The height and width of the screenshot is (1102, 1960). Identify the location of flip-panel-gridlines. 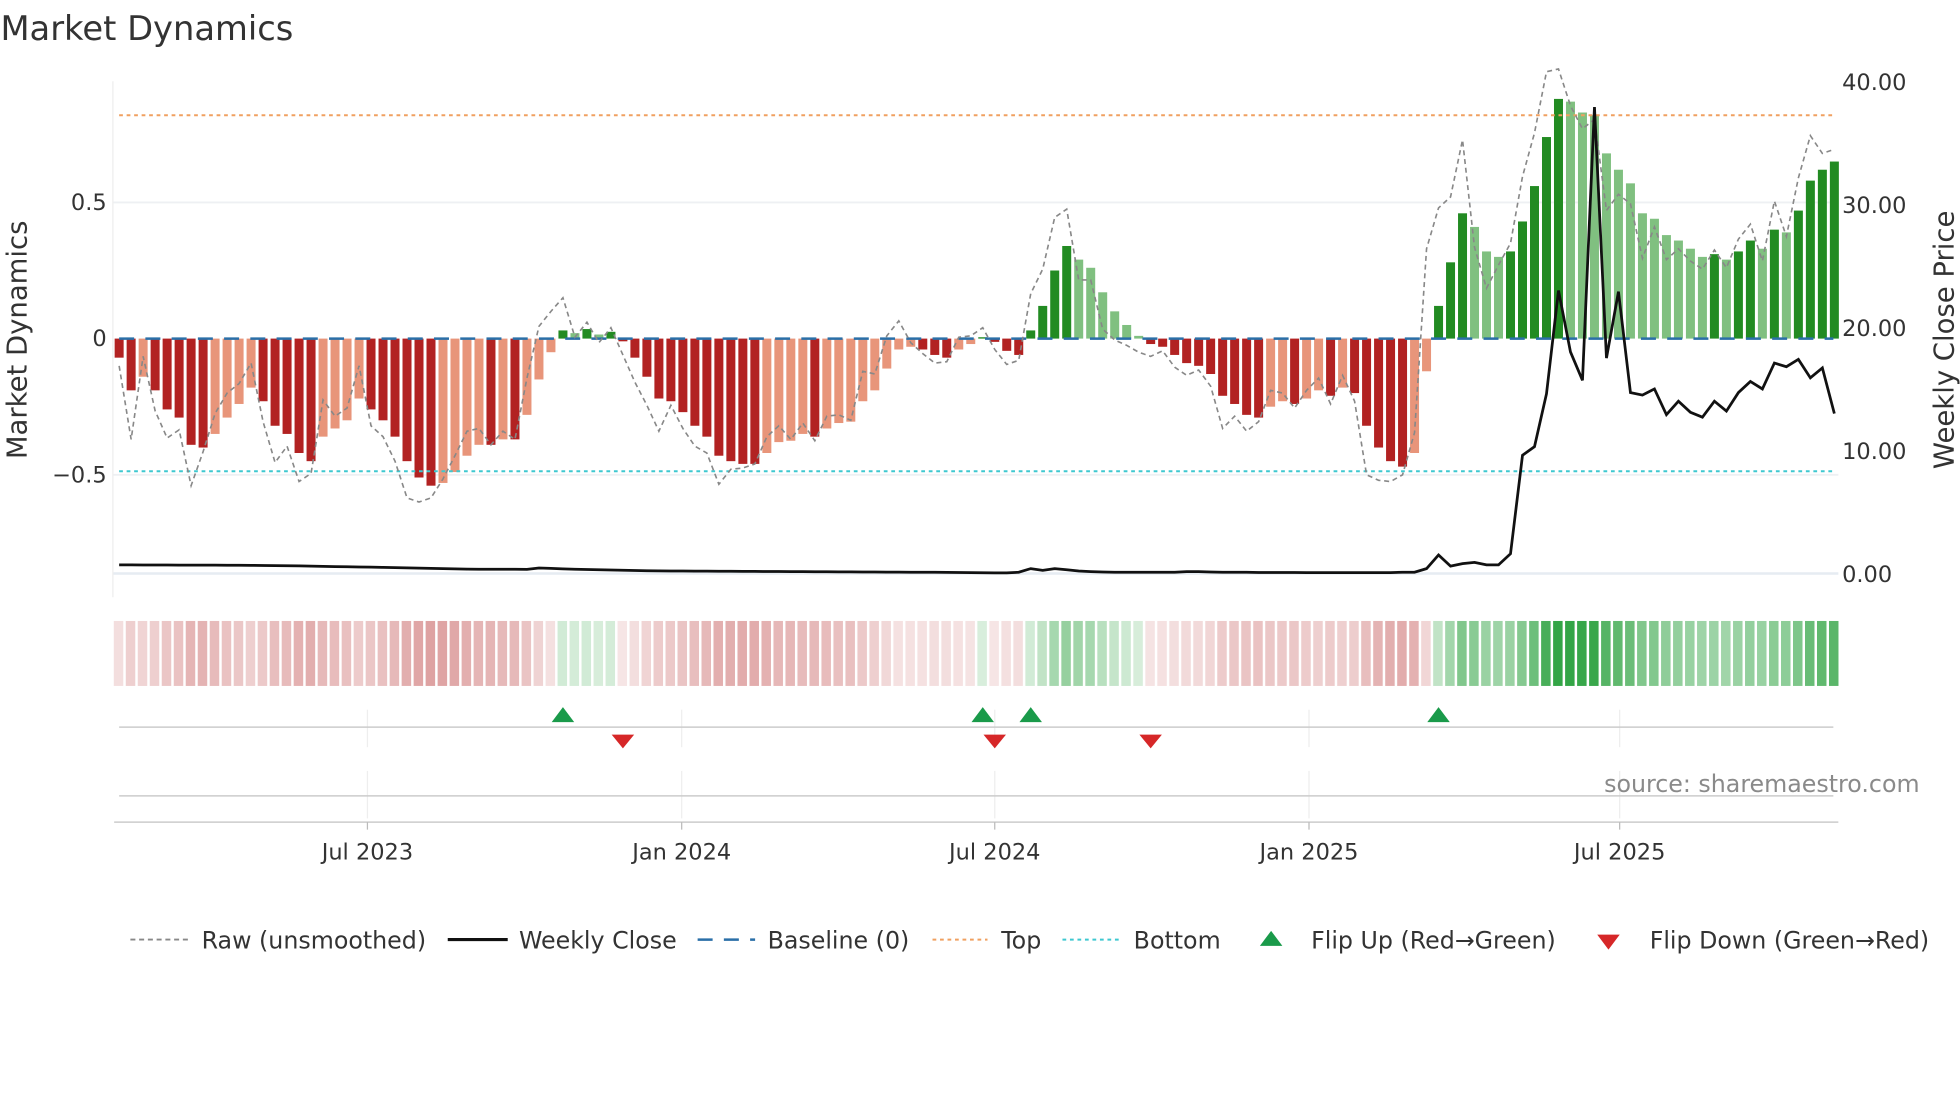
(993, 764).